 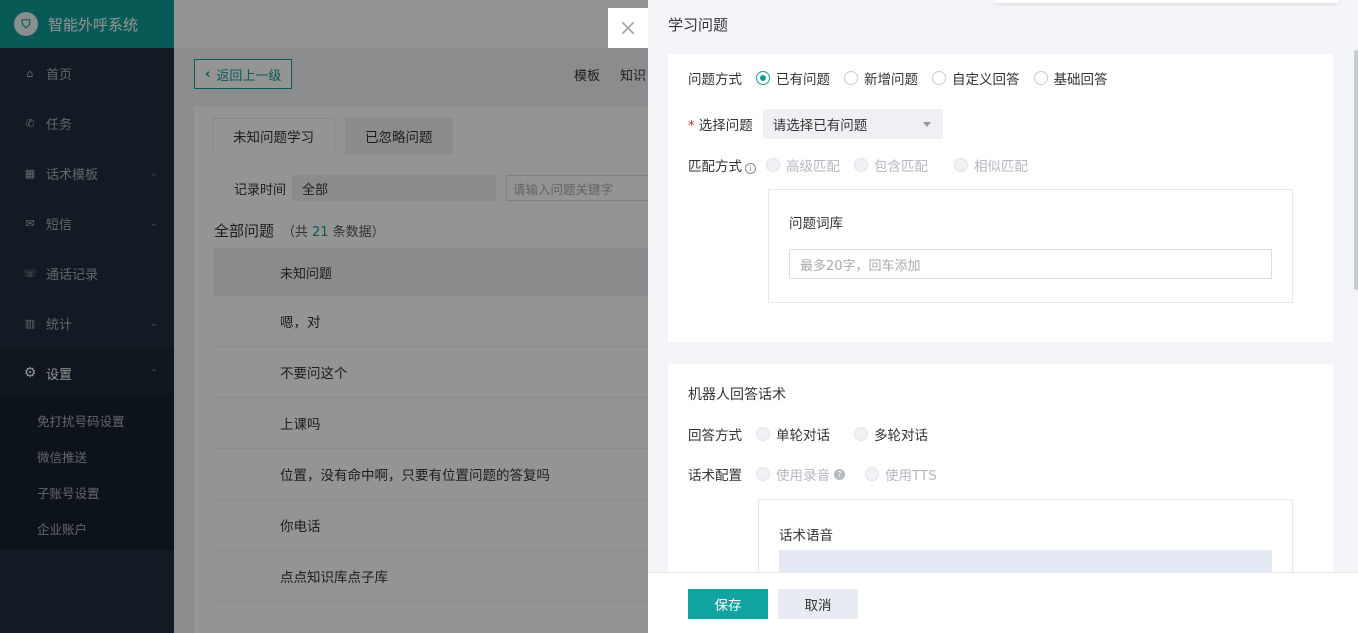 I want to click on caret-down-icon, so click(x=926, y=124).